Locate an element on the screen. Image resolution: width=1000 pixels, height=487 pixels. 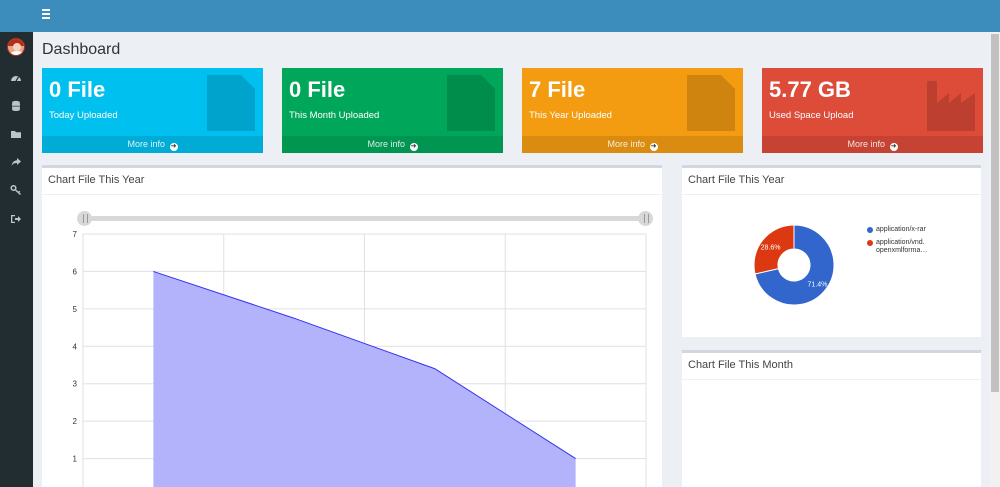
top-navbar is located at coordinates (500, 16).